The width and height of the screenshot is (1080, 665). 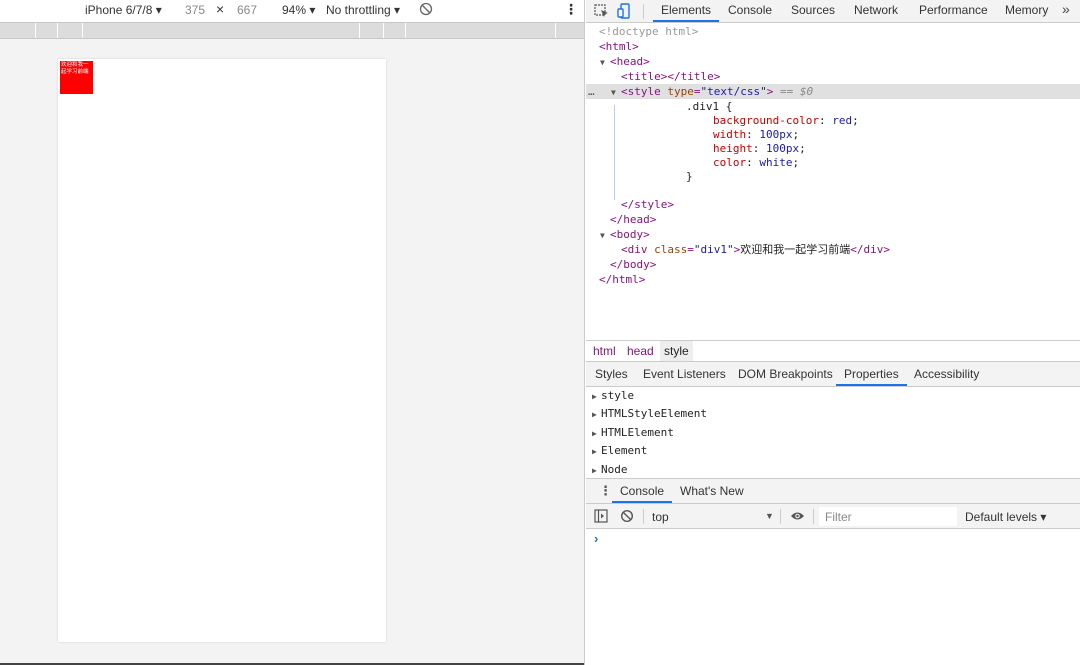 What do you see at coordinates (833, 46) in the screenshot?
I see `dom-line-html: <html>` at bounding box center [833, 46].